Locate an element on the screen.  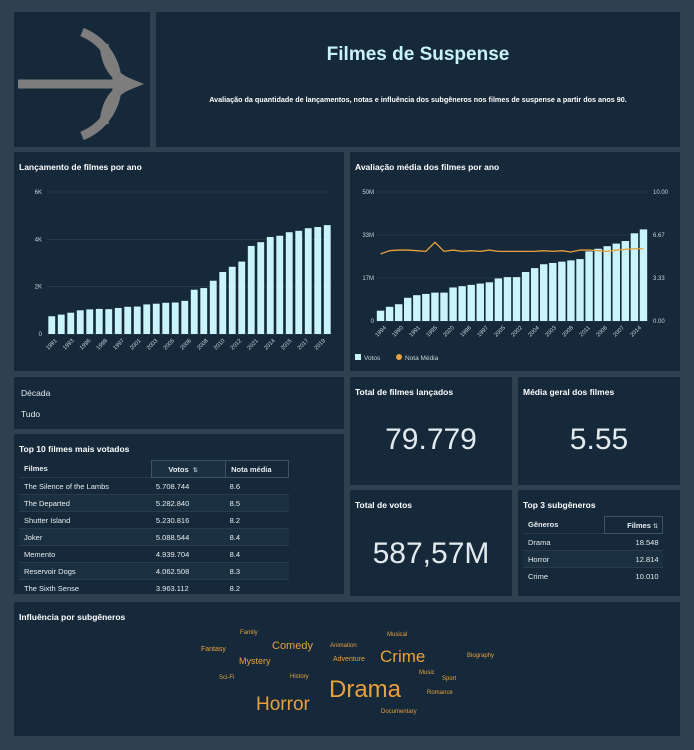
x-tick-label: 2014 is located at coordinates (637, 332).